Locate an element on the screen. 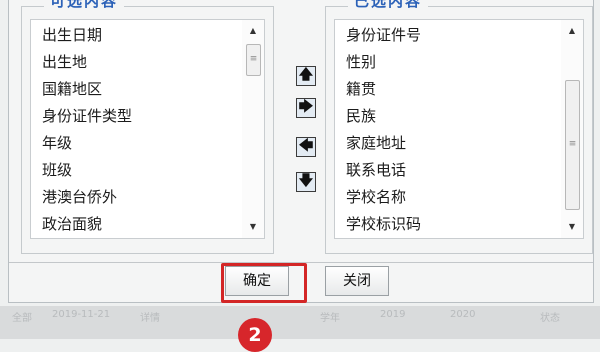 This screenshot has height=352, width=600. list-item: 国籍地区 is located at coordinates (136, 89).